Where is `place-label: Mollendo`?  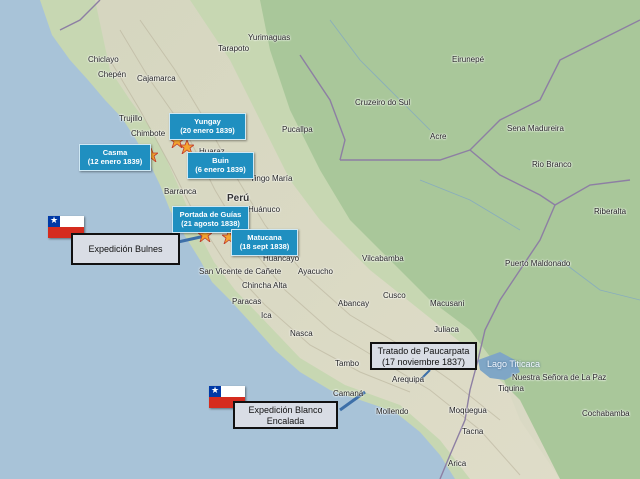 place-label: Mollendo is located at coordinates (392, 411).